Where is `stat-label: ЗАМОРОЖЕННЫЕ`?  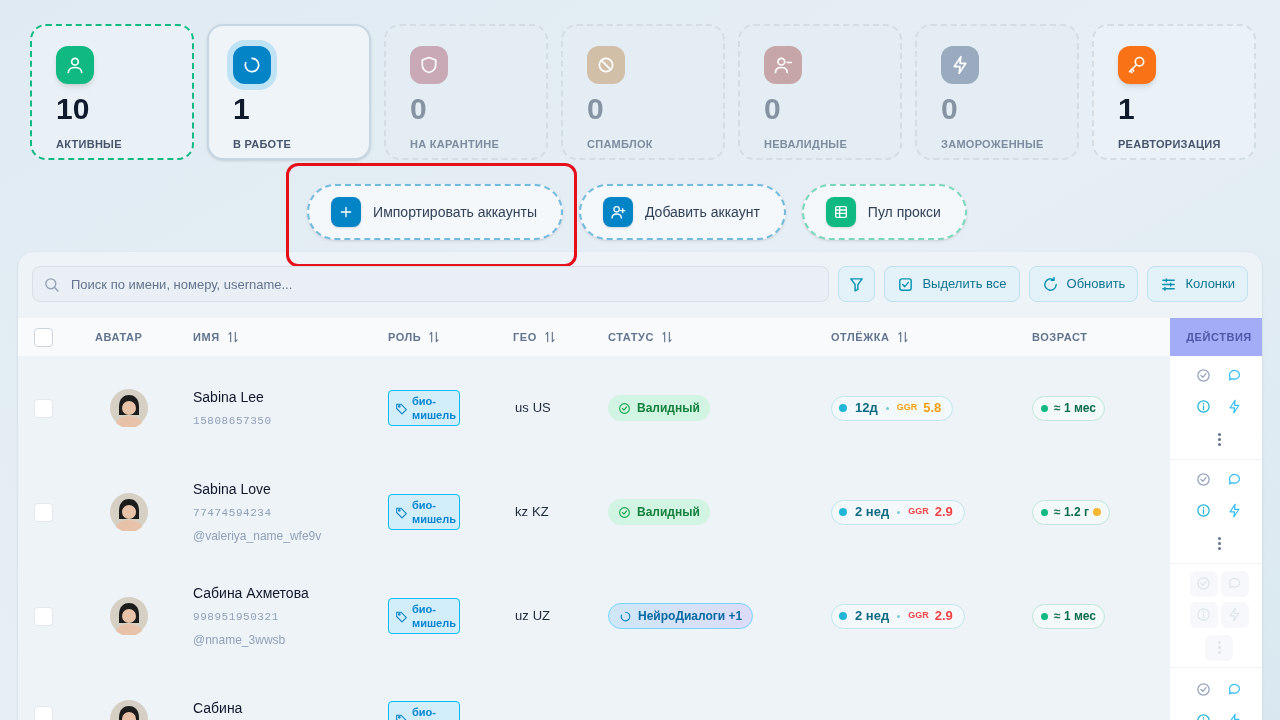
stat-label: ЗАМОРОЖЕННЫЕ is located at coordinates (993, 144).